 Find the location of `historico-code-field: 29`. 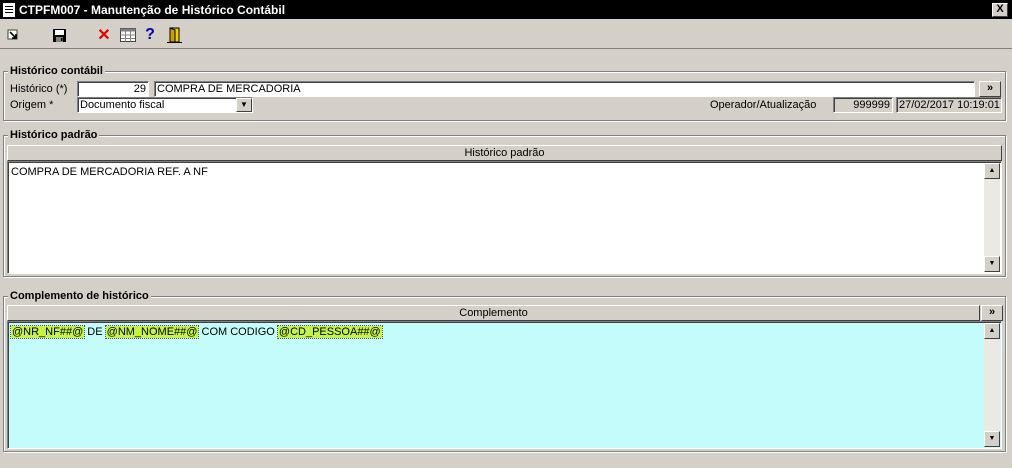

historico-code-field: 29 is located at coordinates (113, 89).